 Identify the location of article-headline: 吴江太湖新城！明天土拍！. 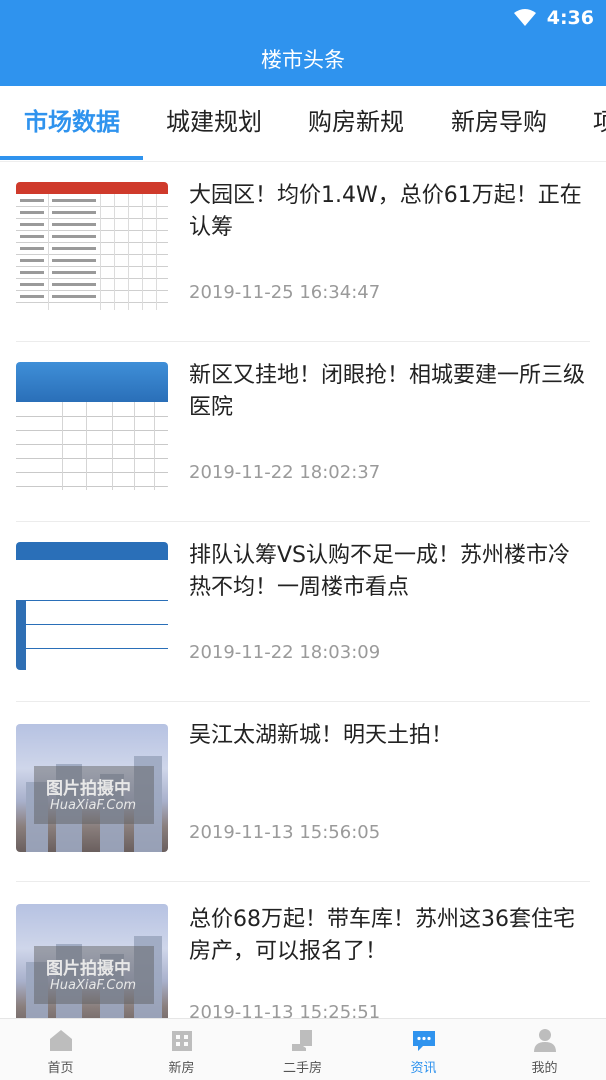
(388, 736).